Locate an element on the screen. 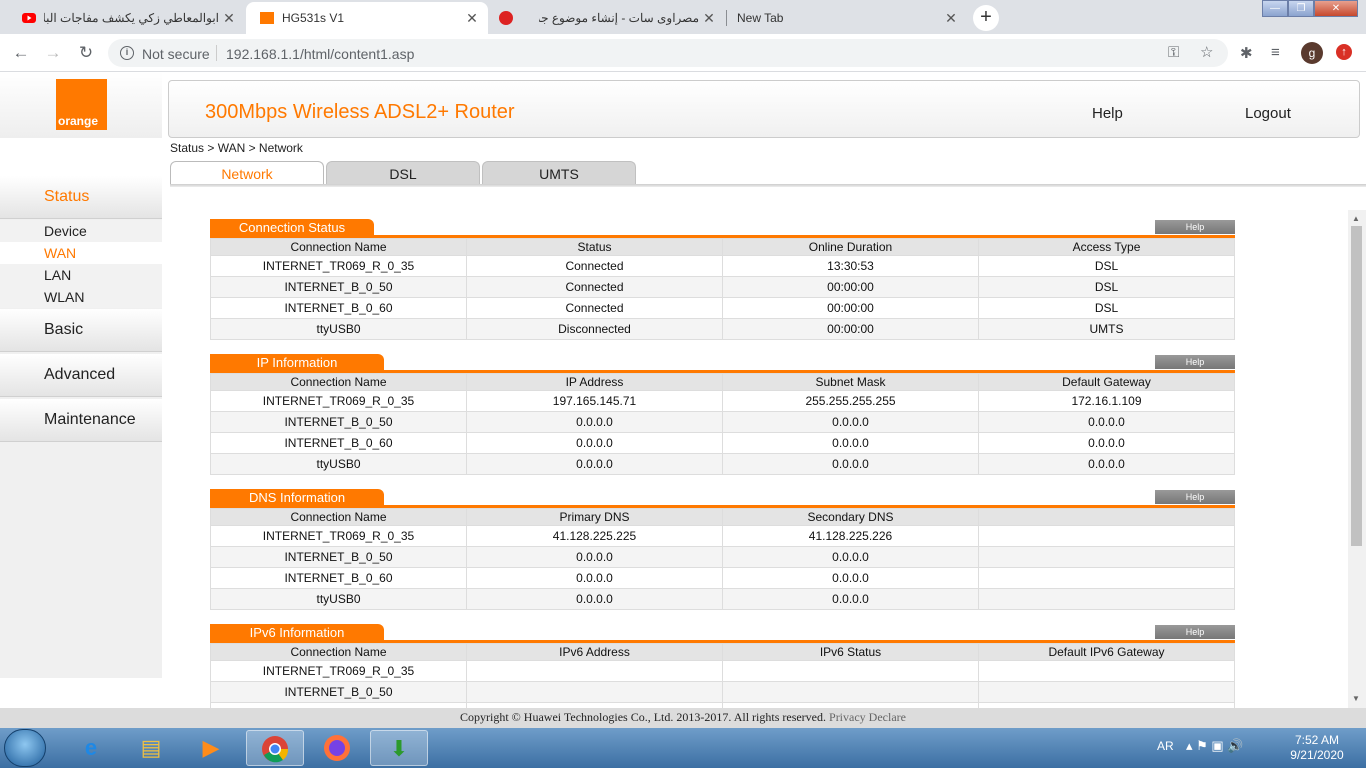  table-cell: INTERNET_B_0_60 is located at coordinates (338, 308).